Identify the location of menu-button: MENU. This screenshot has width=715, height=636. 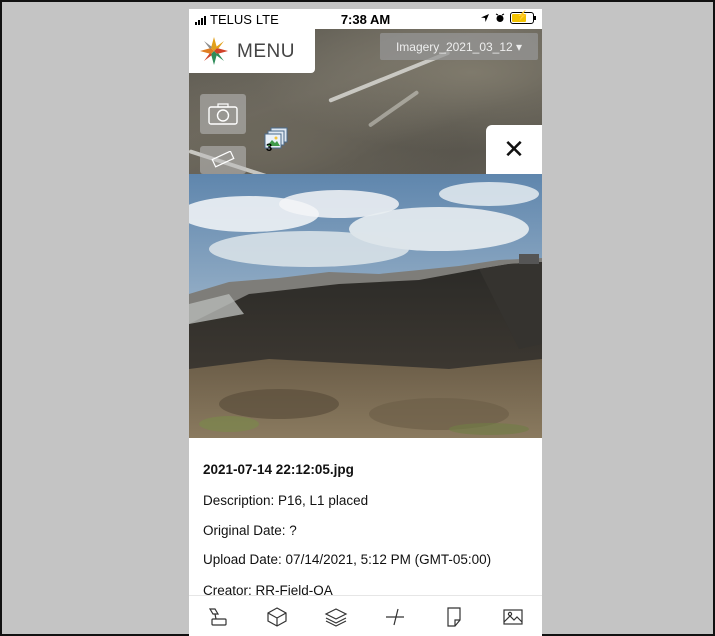
(252, 51).